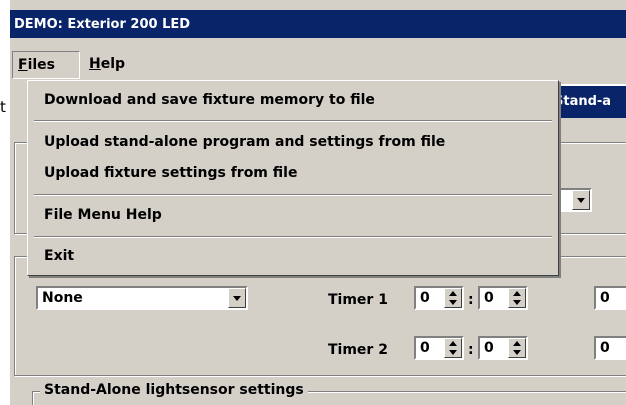  I want to click on timer1-hours-spin-buttons, so click(453, 298).